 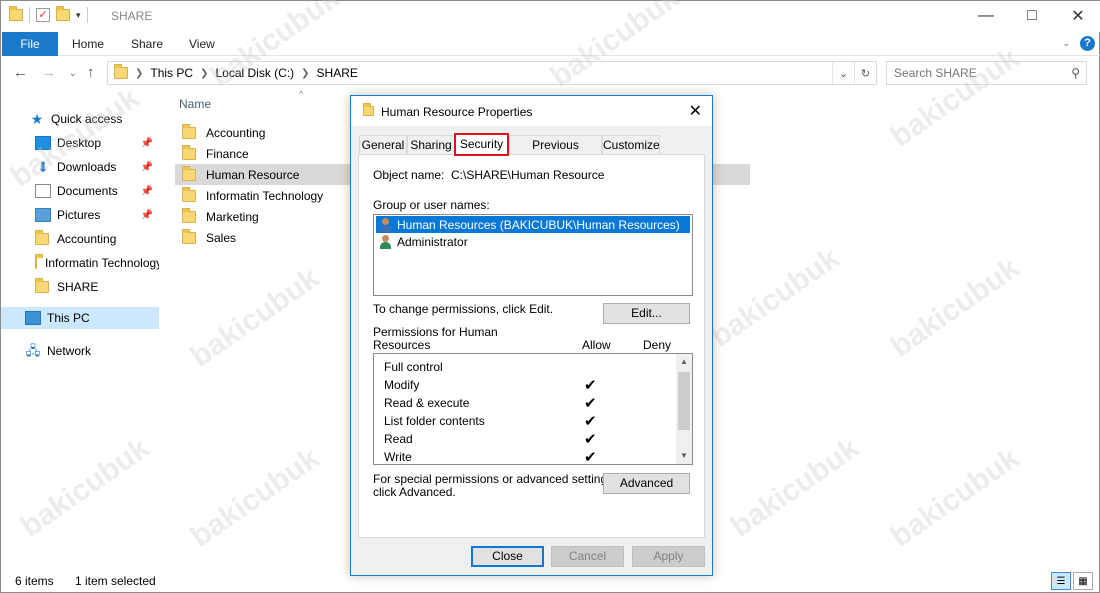 I want to click on help-icon: ?, so click(x=1087, y=43).